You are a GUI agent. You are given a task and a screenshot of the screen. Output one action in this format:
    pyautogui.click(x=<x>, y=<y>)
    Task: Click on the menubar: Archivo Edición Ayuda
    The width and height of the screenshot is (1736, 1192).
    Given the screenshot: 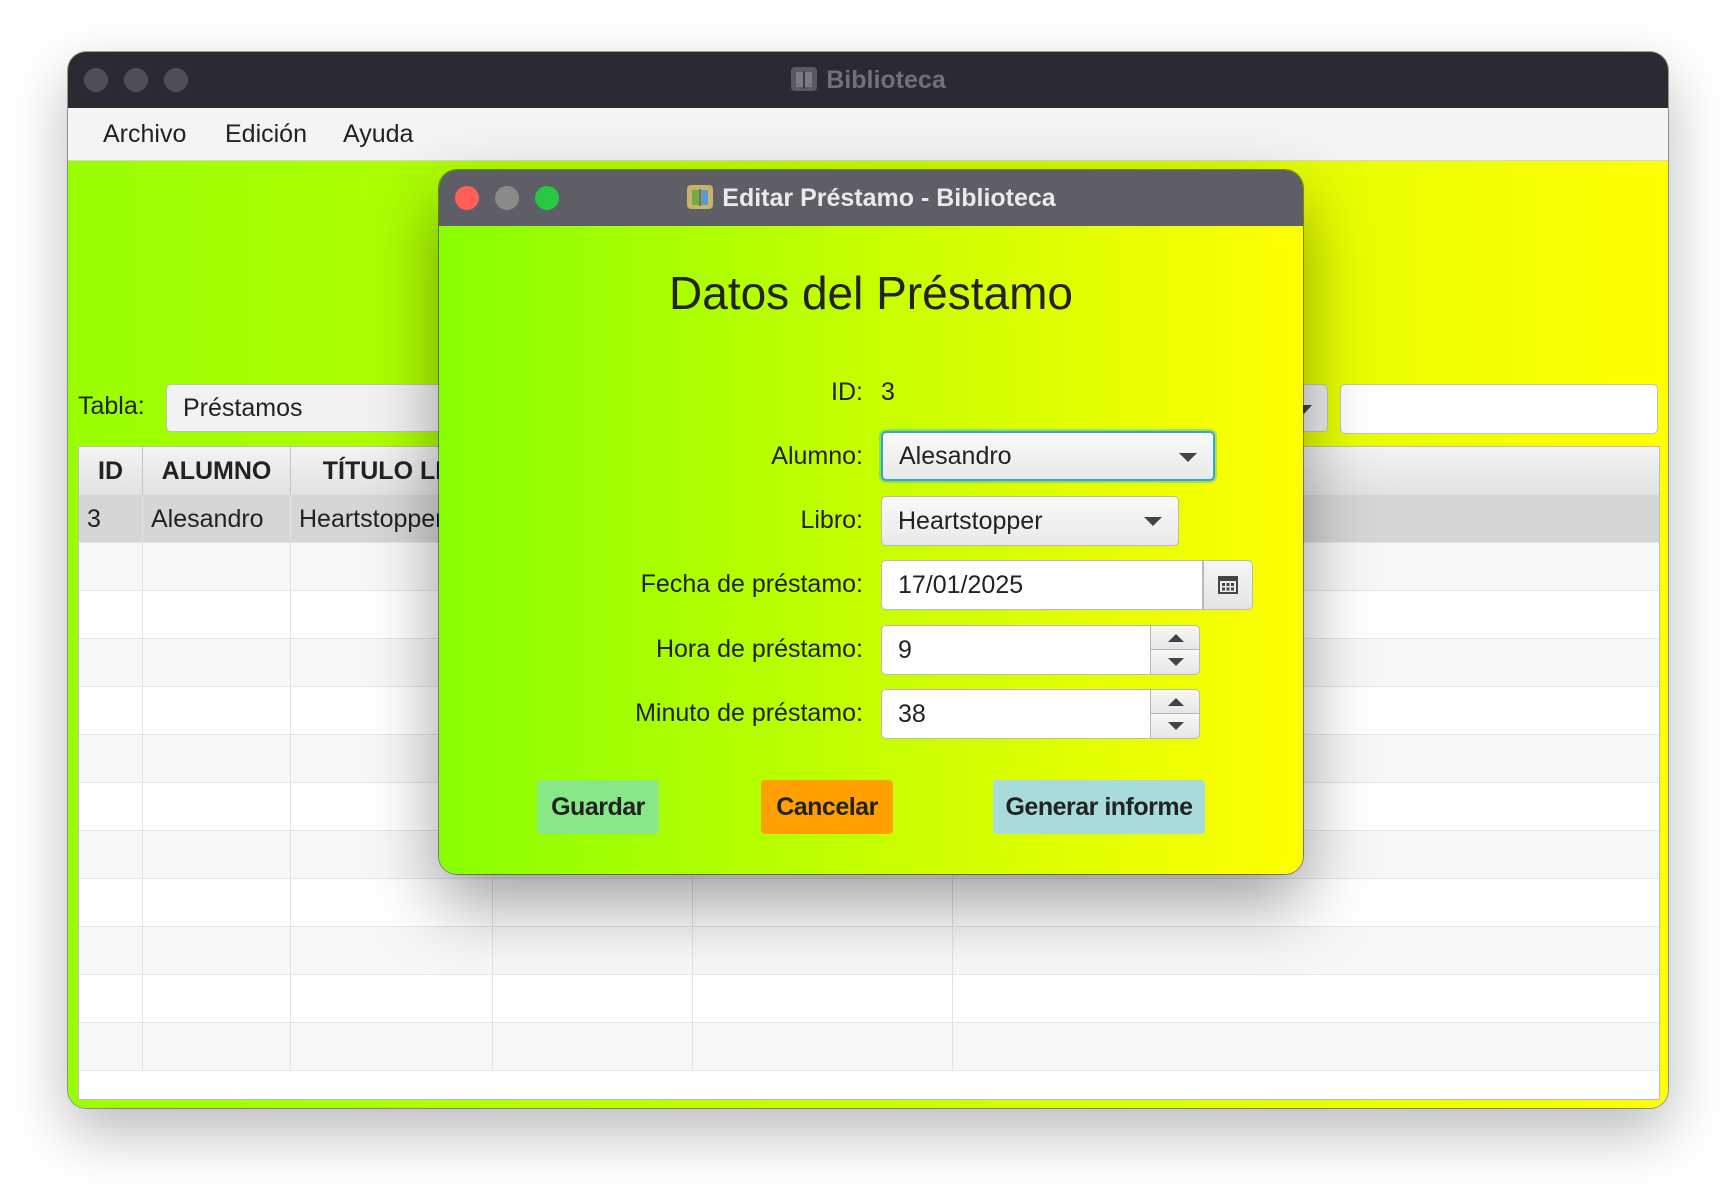 What is the action you would take?
    pyautogui.click(x=868, y=134)
    